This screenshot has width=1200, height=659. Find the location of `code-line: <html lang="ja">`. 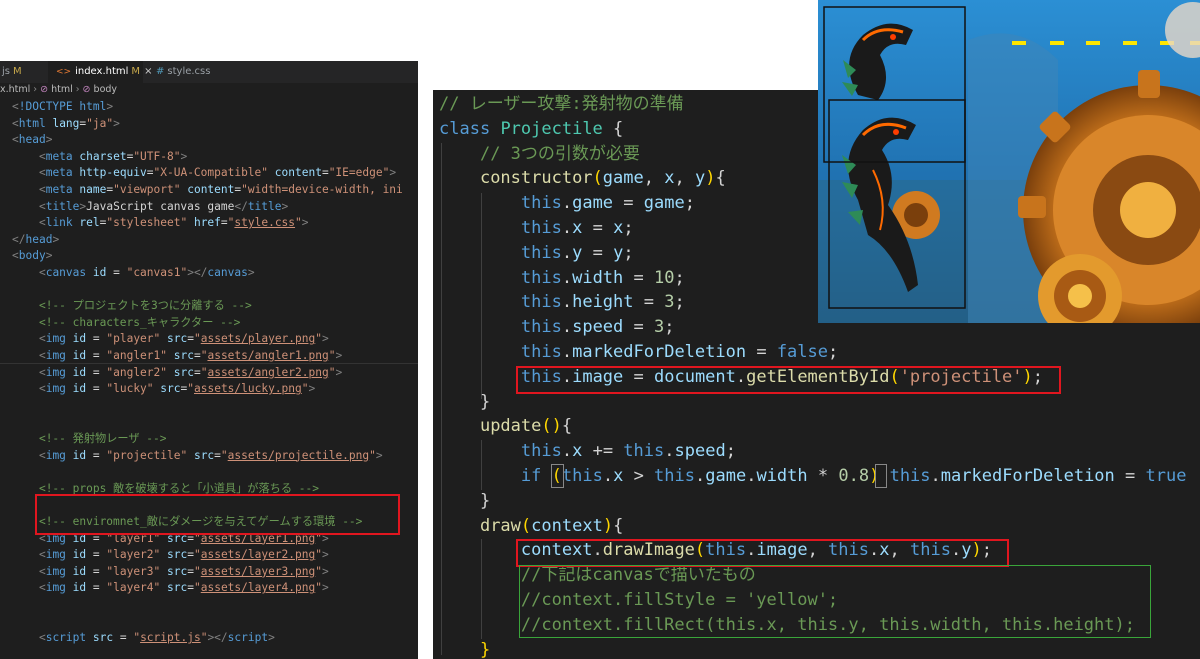

code-line: <html lang="ja"> is located at coordinates (66, 124).